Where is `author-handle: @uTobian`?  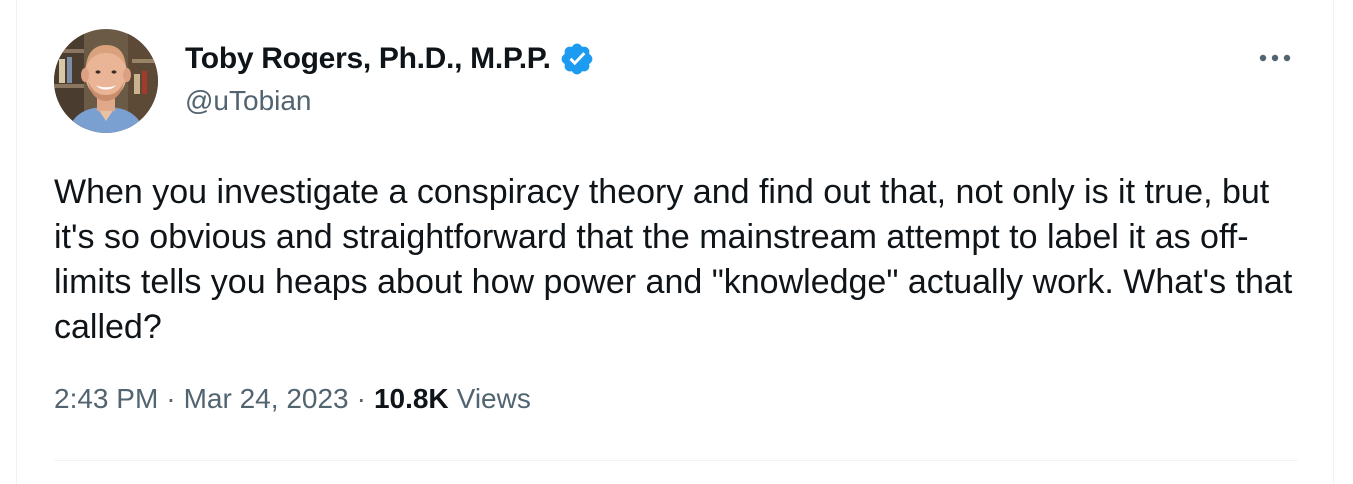 author-handle: @uTobian is located at coordinates (248, 101).